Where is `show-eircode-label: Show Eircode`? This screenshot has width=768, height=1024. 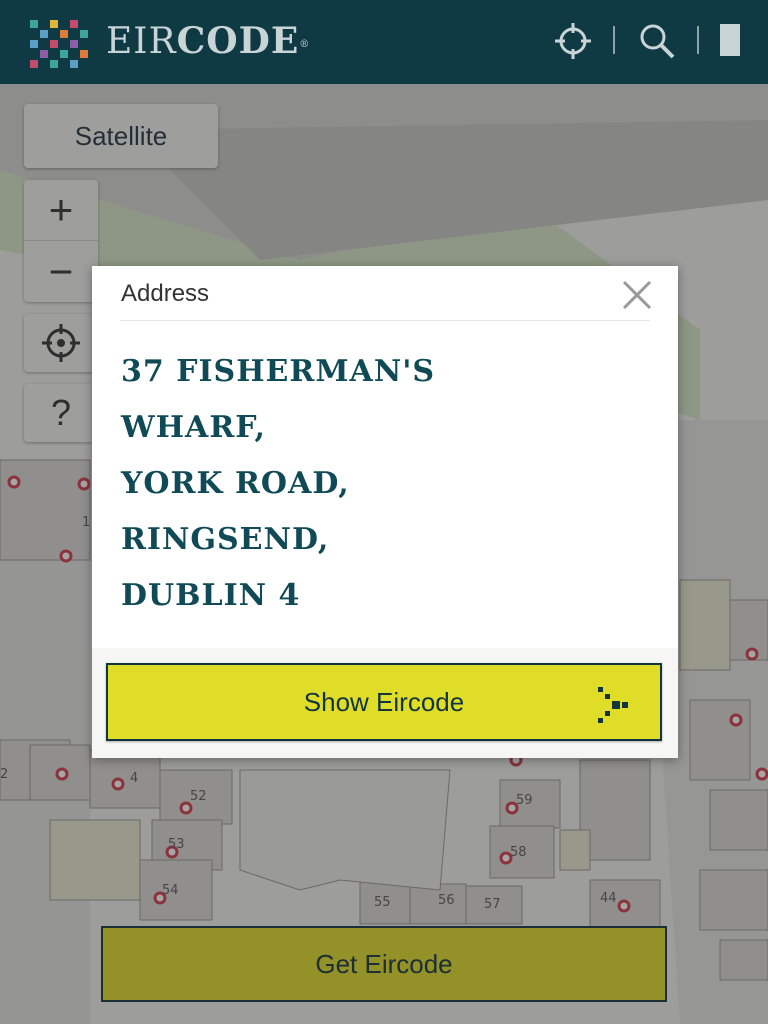 show-eircode-label: Show Eircode is located at coordinates (384, 701).